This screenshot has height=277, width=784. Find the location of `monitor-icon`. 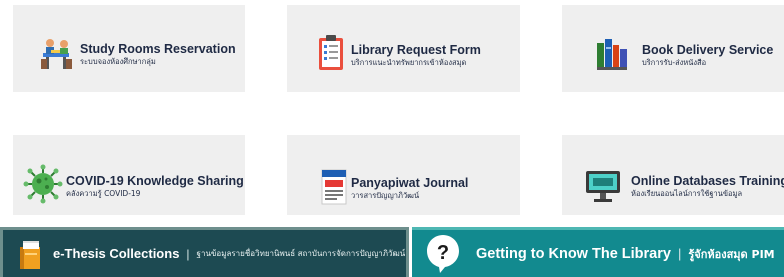

monitor-icon is located at coordinates (603, 186).